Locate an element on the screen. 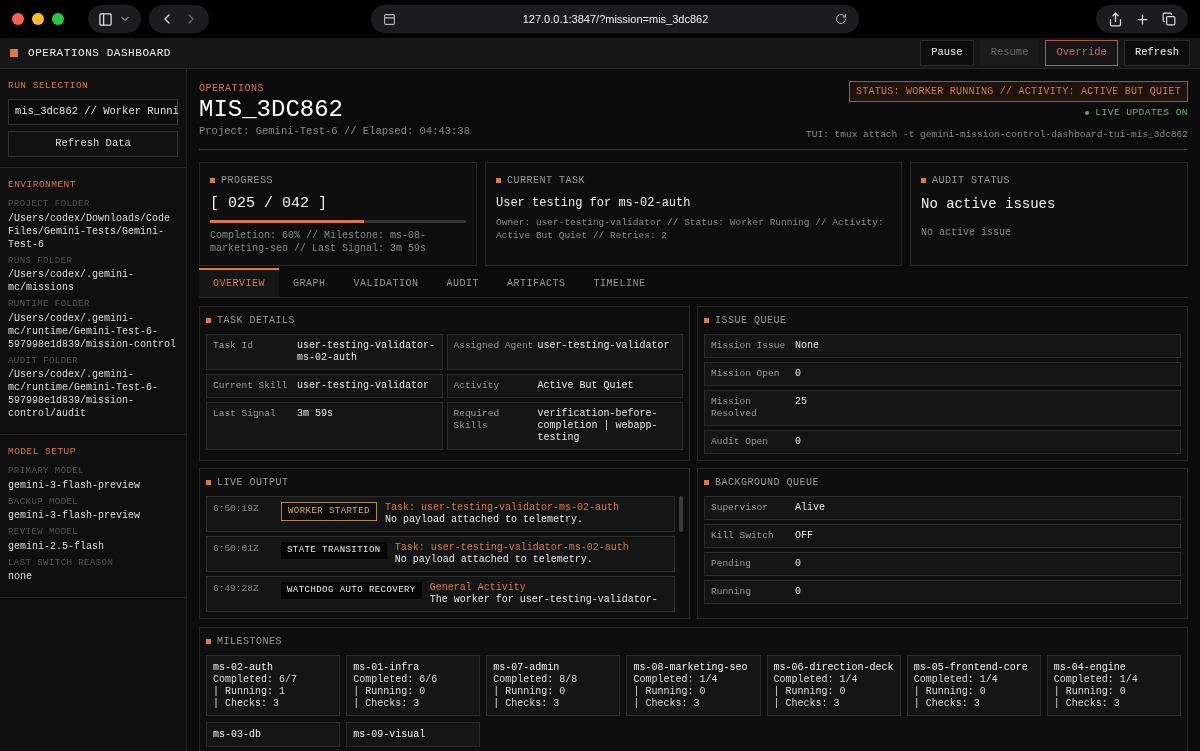  app-title: OPERATIONS DASHBOARD is located at coordinates (100, 53).